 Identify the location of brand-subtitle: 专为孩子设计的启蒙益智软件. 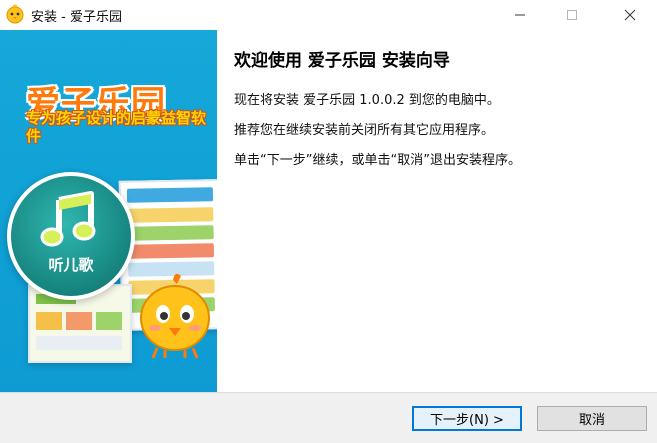
(116, 127).